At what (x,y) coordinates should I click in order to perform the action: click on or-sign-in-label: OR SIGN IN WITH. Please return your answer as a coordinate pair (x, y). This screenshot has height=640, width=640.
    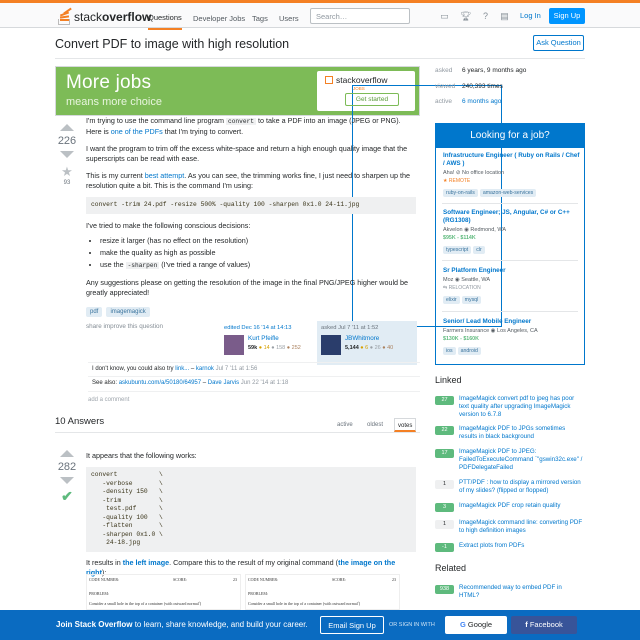
    Looking at the image, I should click on (412, 625).